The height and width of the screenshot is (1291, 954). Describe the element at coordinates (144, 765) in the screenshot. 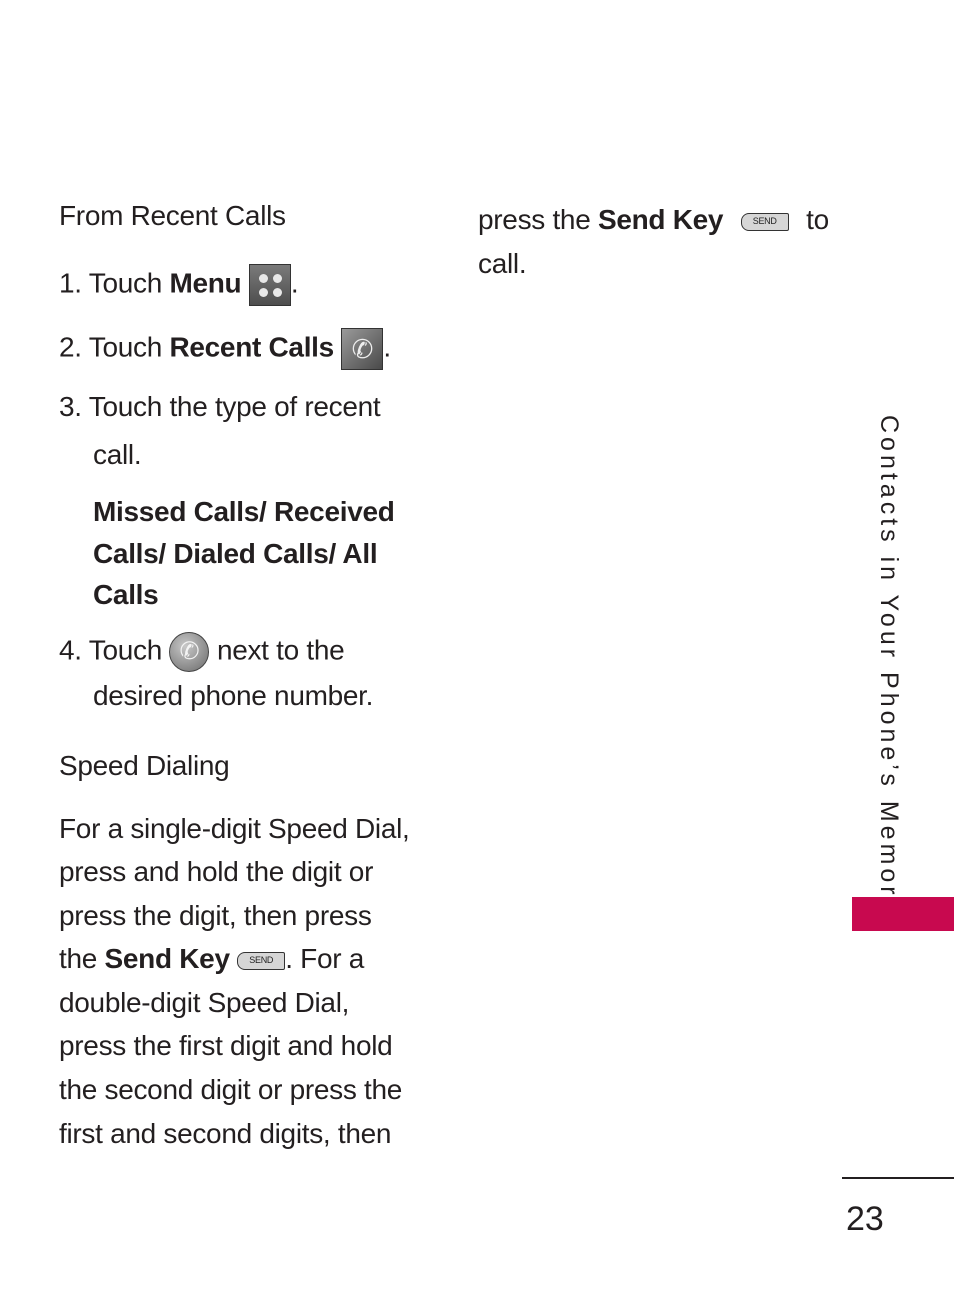

I see `section-heading-speed-dialing: Speed Dialing` at that location.